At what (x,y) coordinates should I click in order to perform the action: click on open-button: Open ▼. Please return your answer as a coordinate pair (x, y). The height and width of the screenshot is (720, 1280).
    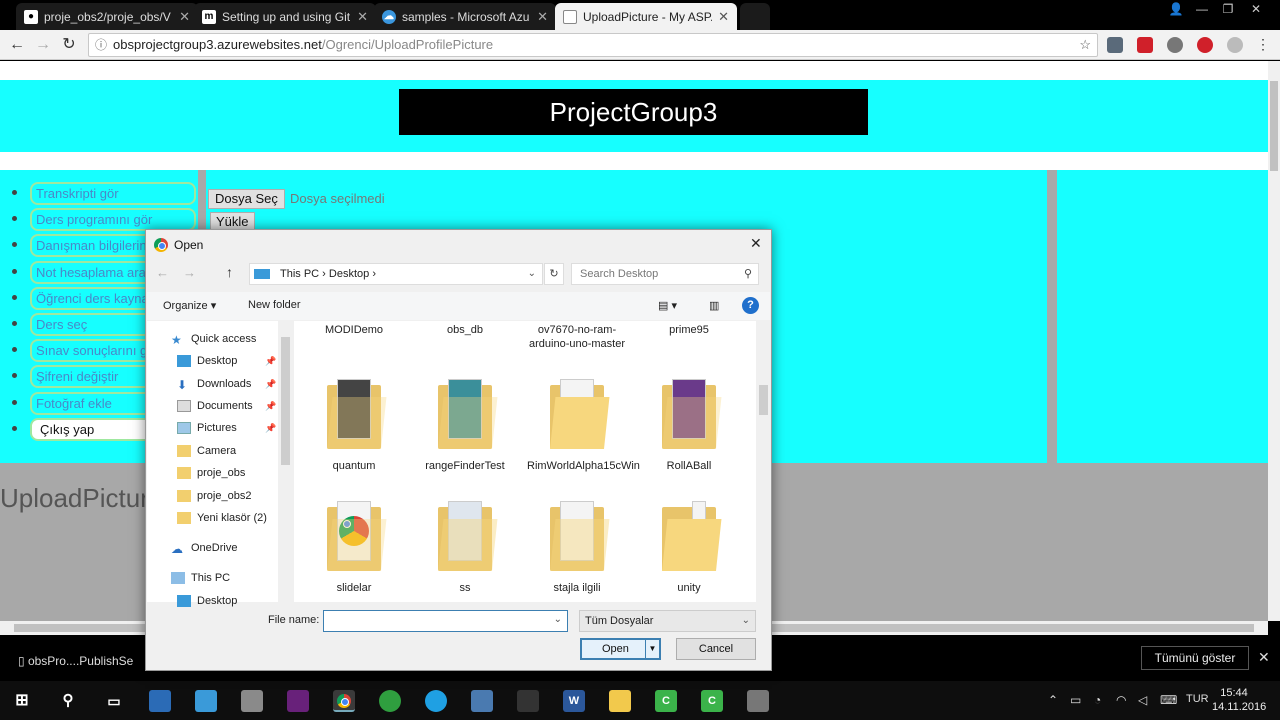
    Looking at the image, I should click on (620, 649).